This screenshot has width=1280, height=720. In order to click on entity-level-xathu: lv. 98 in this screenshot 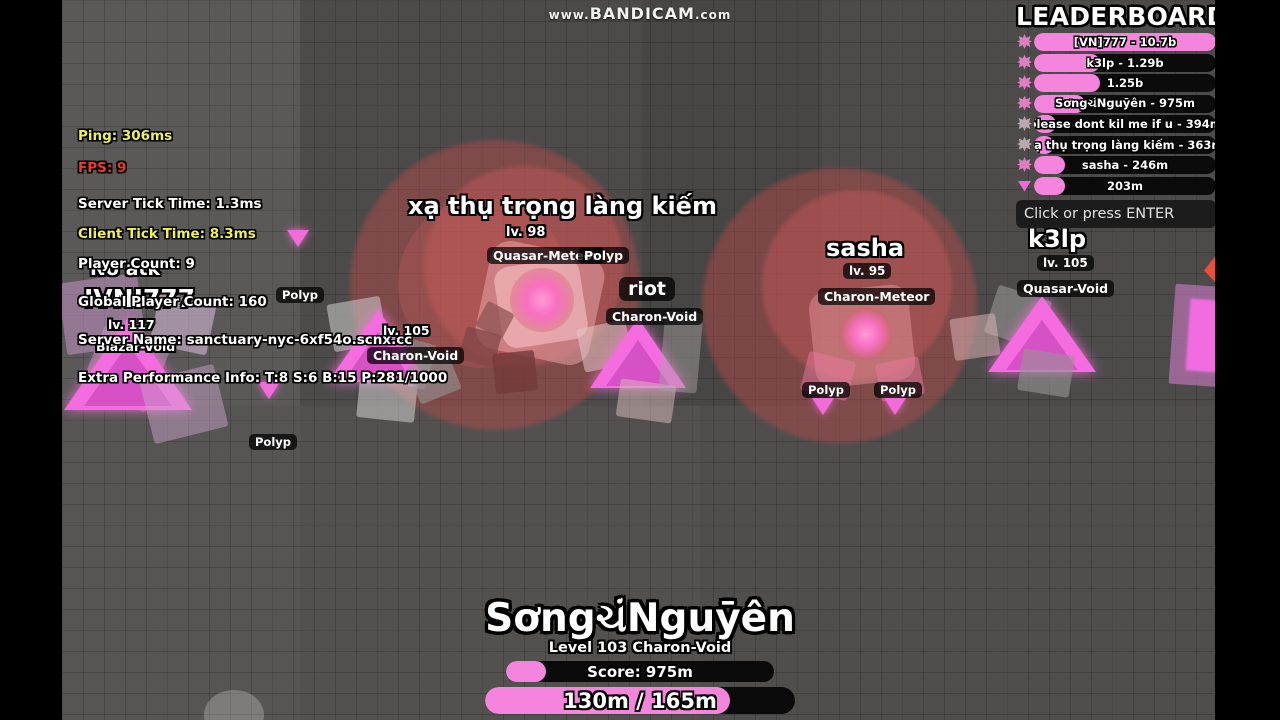, I will do `click(526, 232)`.